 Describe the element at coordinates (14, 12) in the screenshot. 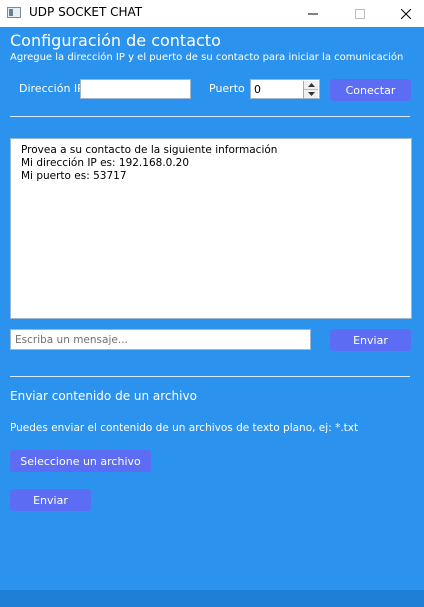

I see `app-icon` at that location.